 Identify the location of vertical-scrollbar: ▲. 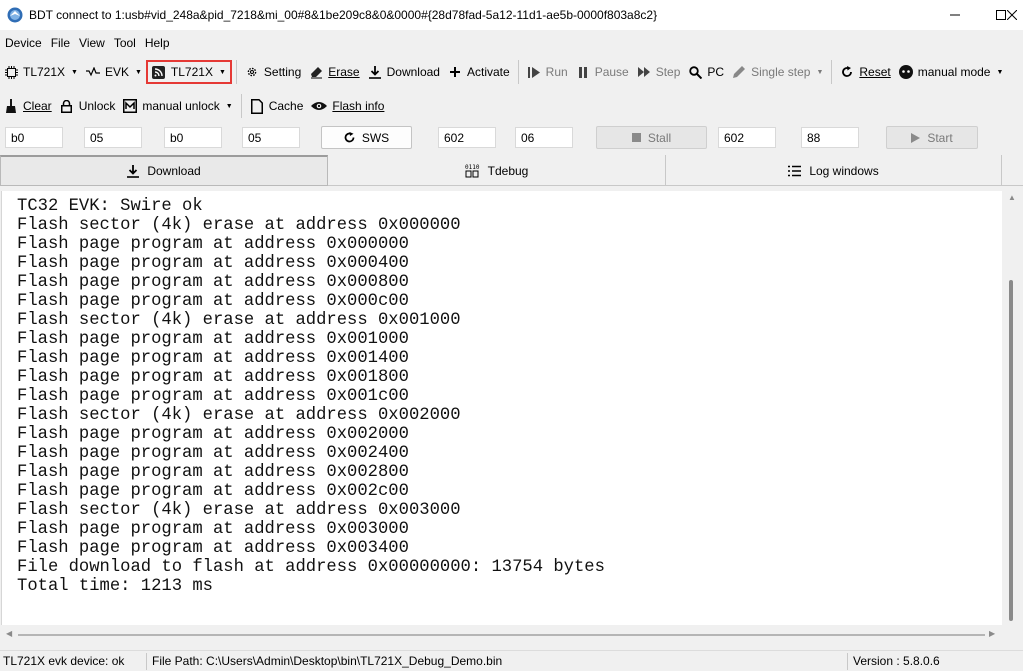
(1011, 408).